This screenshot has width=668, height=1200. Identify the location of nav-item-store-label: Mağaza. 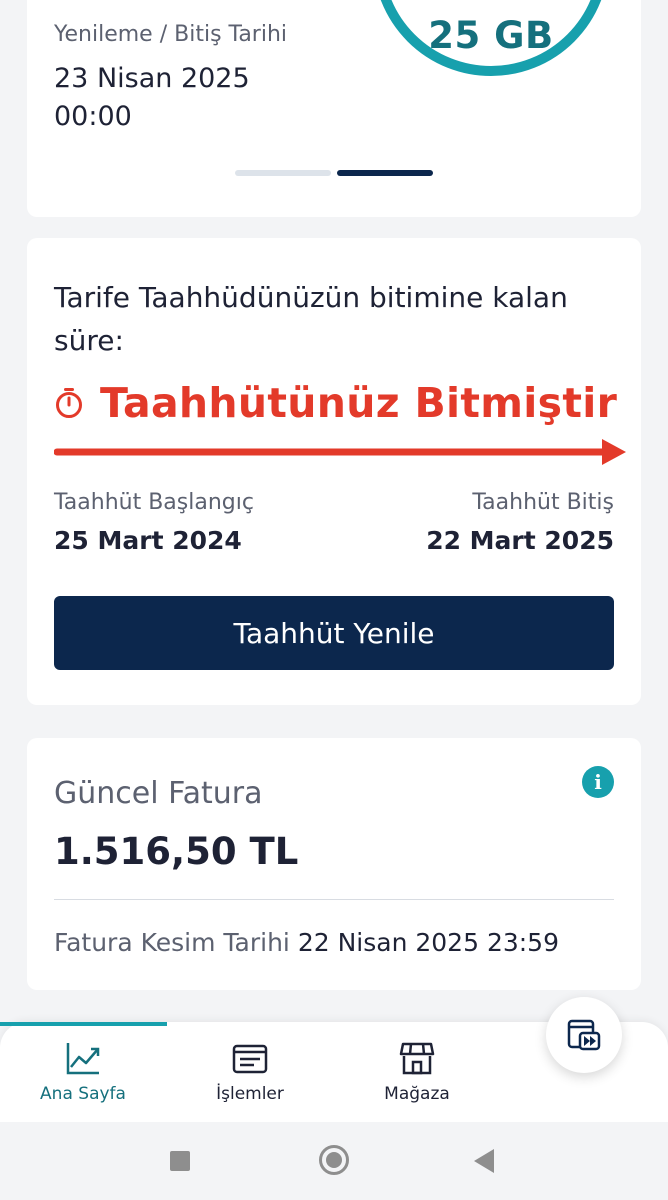
(417, 1094).